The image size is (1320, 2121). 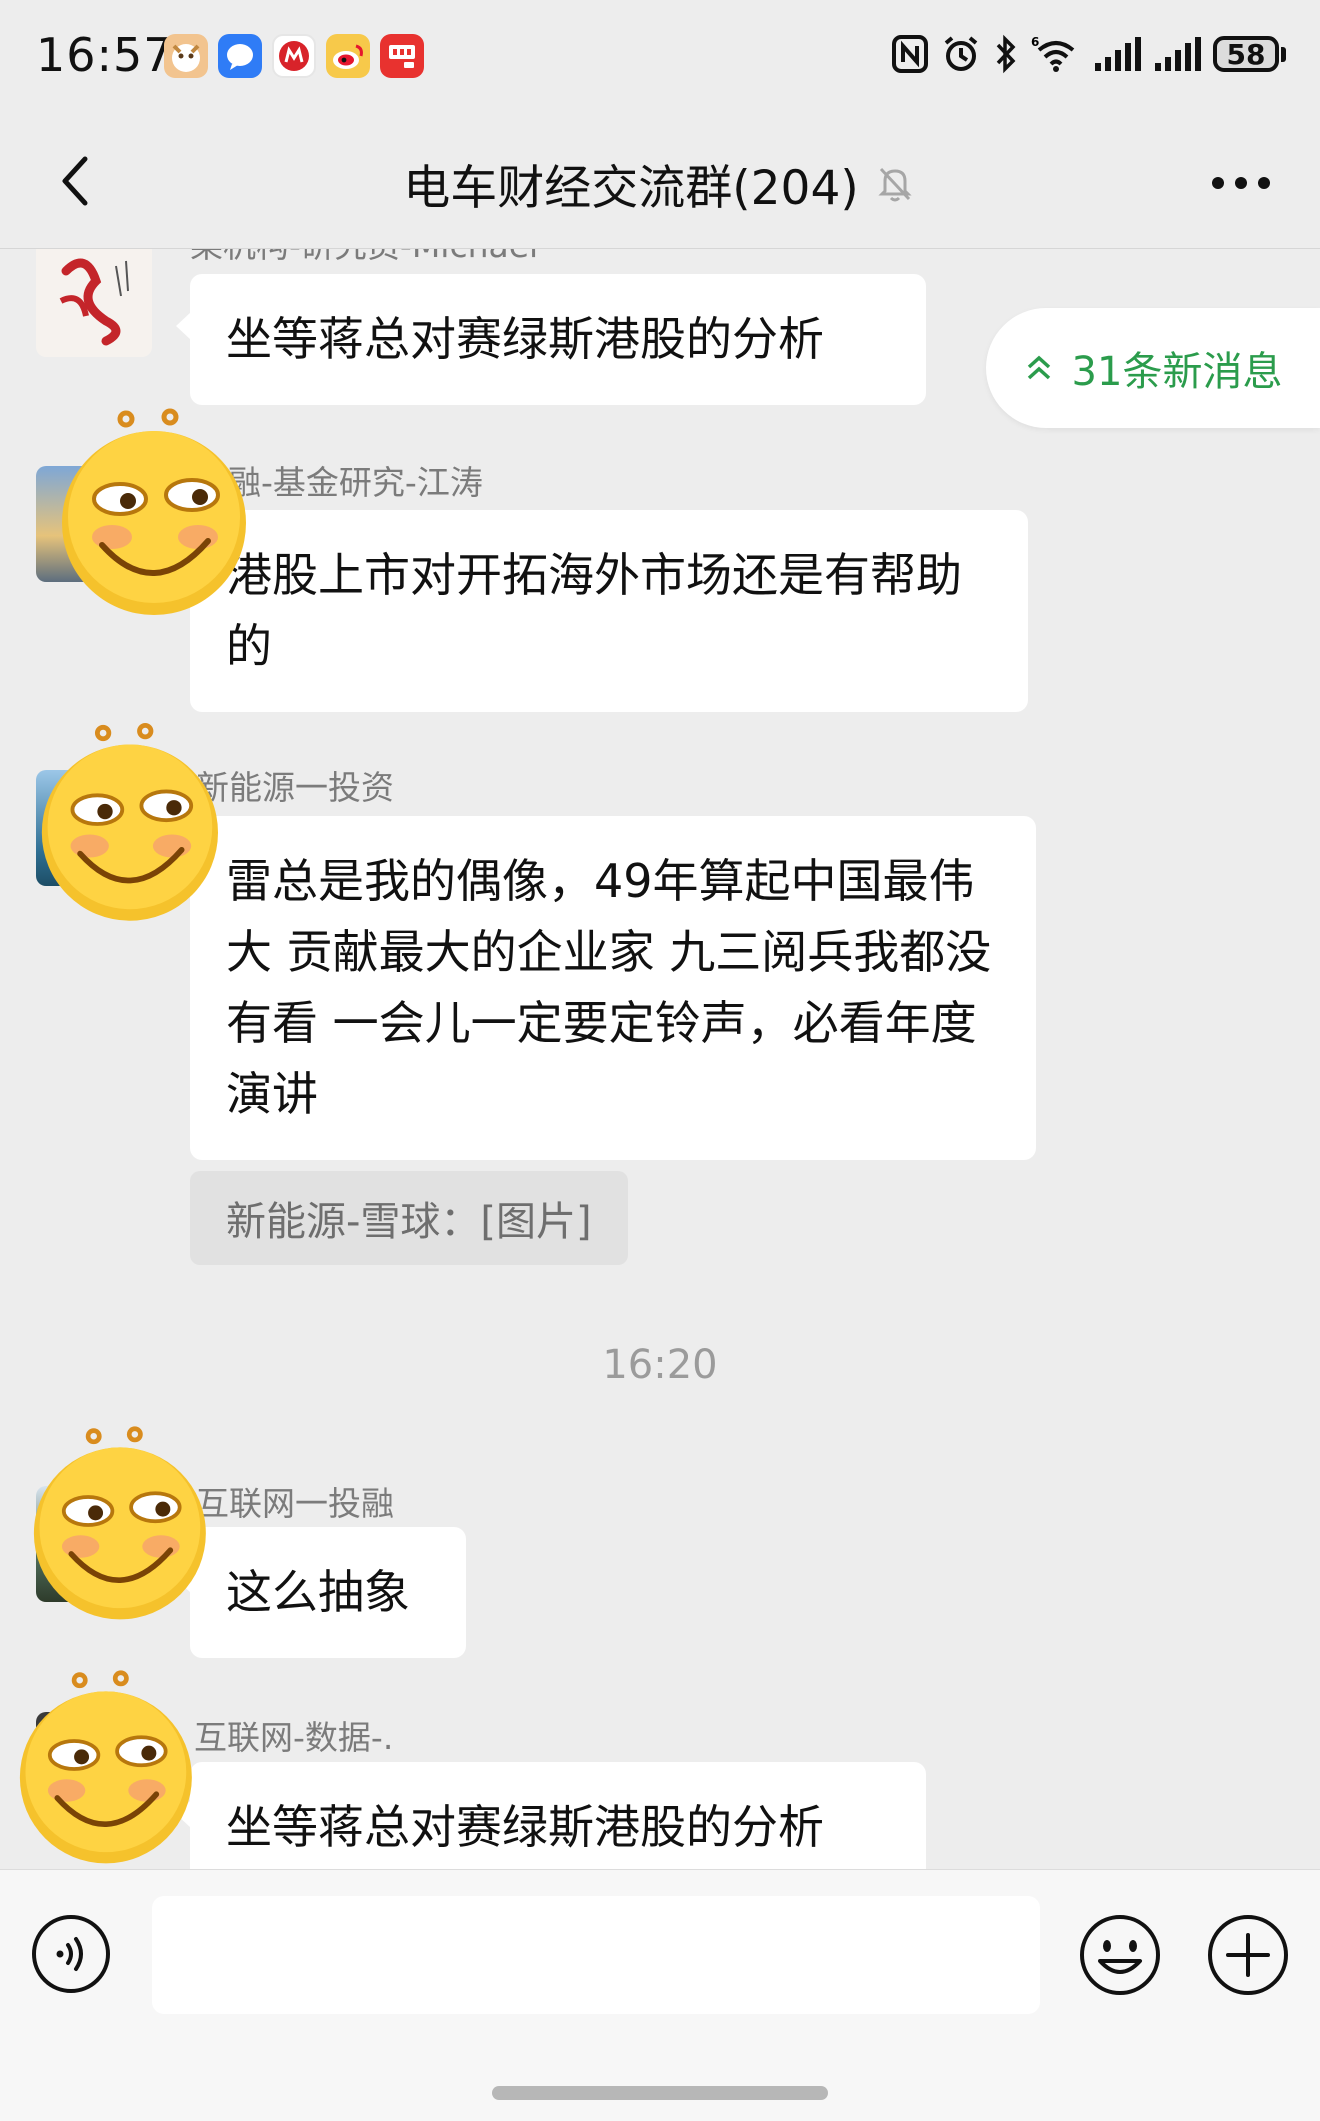 I want to click on bluetooth-icon, so click(x=1006, y=54).